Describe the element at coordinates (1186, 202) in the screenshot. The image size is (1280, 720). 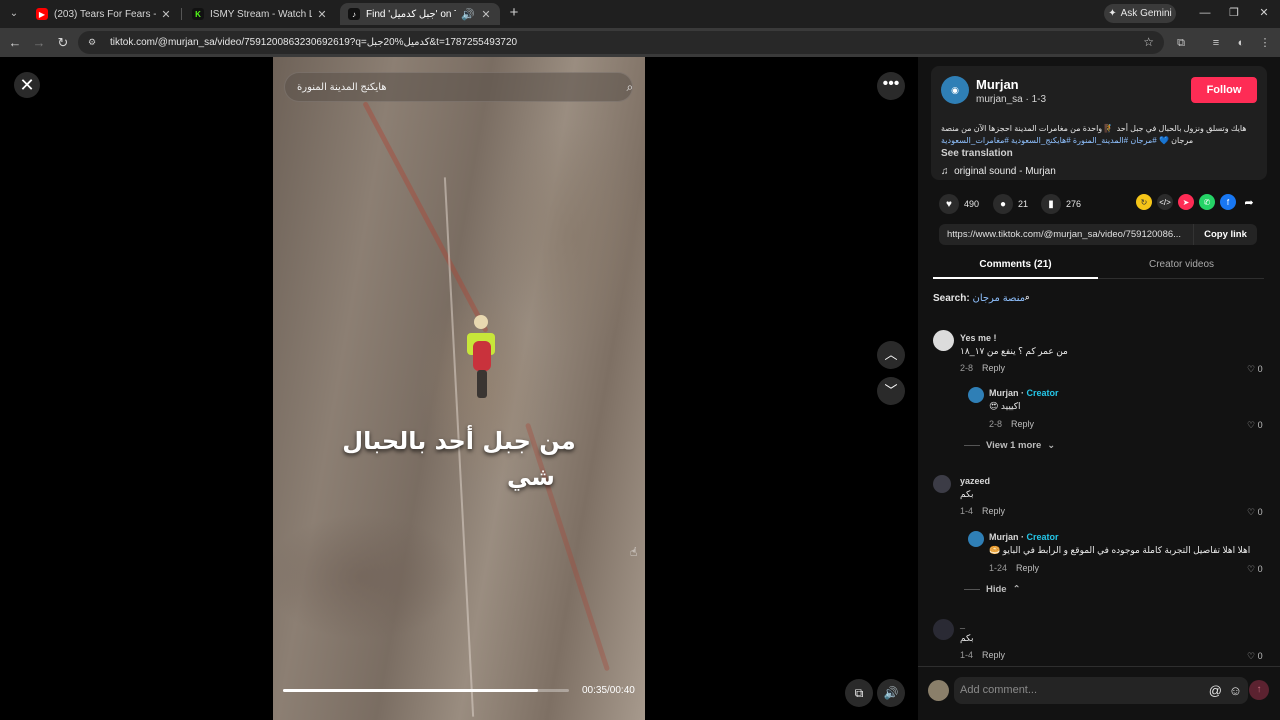
I see `send-to-friends-icon: ➤` at that location.